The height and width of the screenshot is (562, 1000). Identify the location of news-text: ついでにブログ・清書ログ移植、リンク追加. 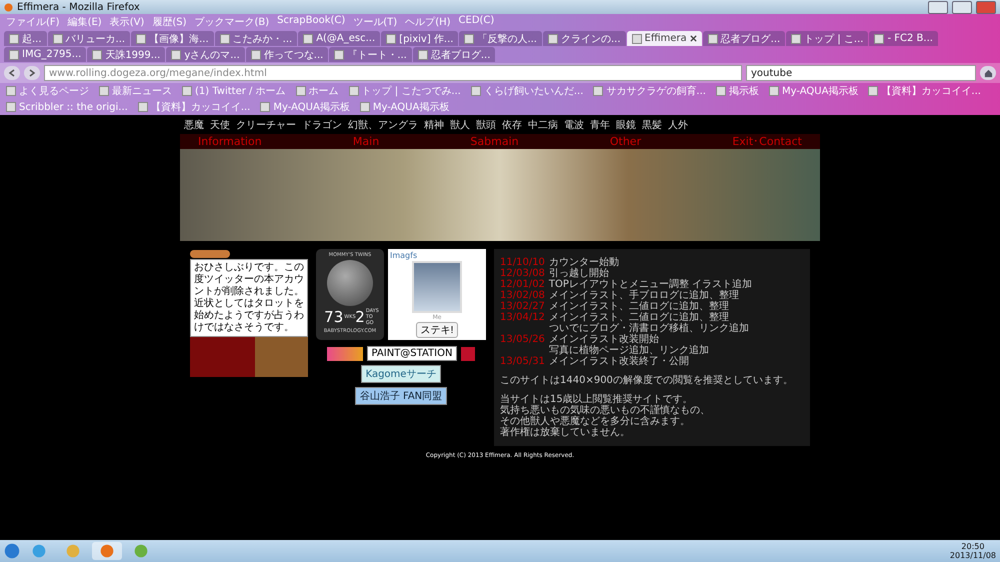
(648, 328).